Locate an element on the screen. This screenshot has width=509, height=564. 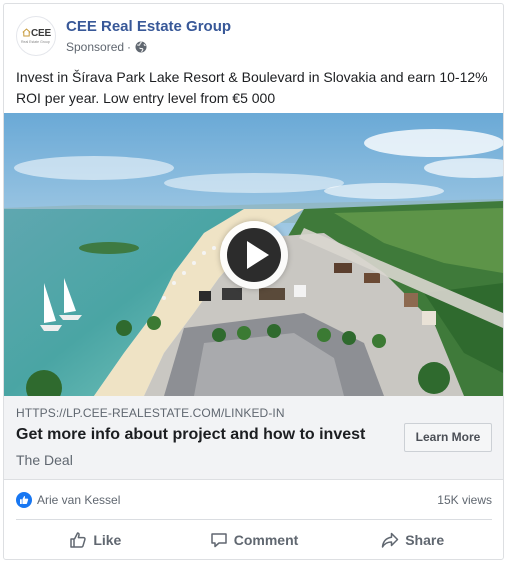
view-count: 15K views is located at coordinates (464, 500).